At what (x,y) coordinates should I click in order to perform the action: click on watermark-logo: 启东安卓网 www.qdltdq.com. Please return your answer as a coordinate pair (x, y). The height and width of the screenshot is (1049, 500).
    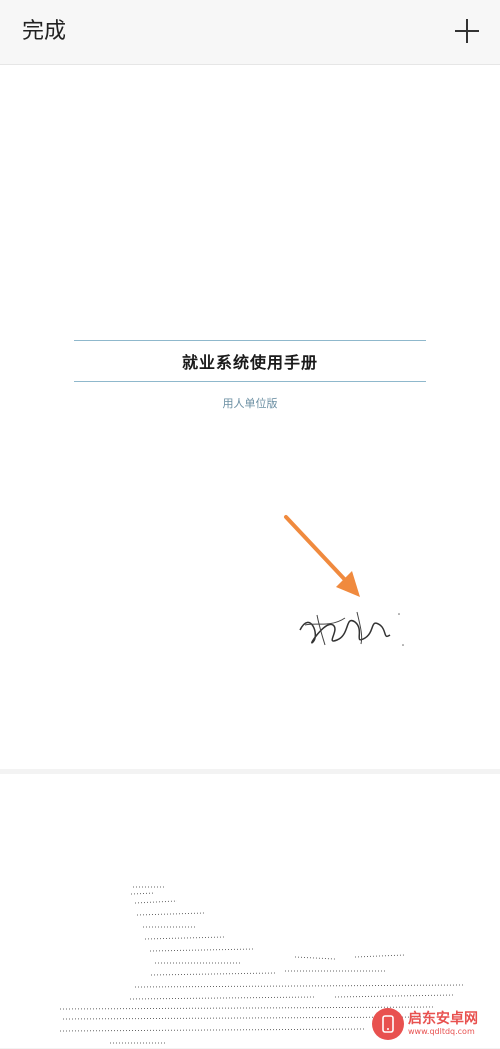
    Looking at the image, I should click on (434, 1024).